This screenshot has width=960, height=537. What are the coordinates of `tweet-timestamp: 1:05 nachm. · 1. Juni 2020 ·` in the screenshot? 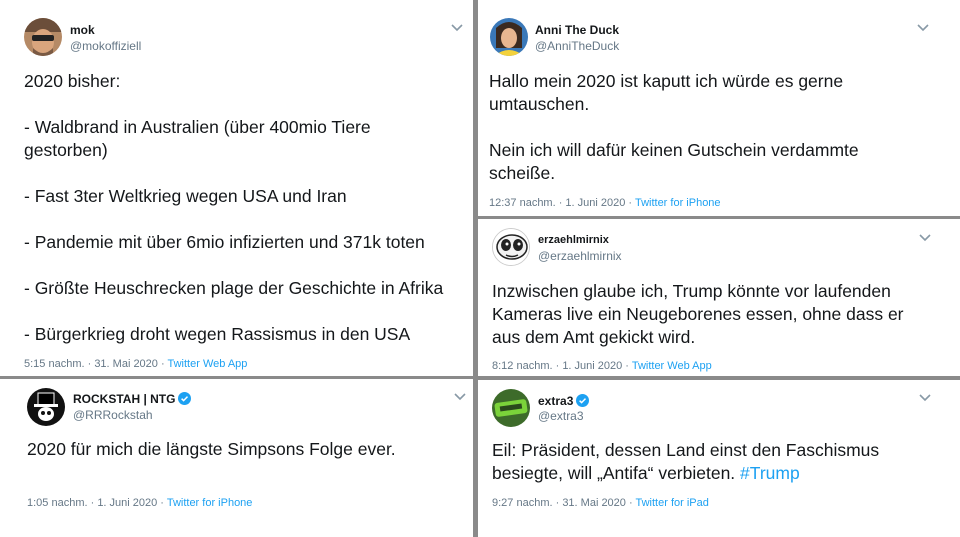 It's located at (97, 503).